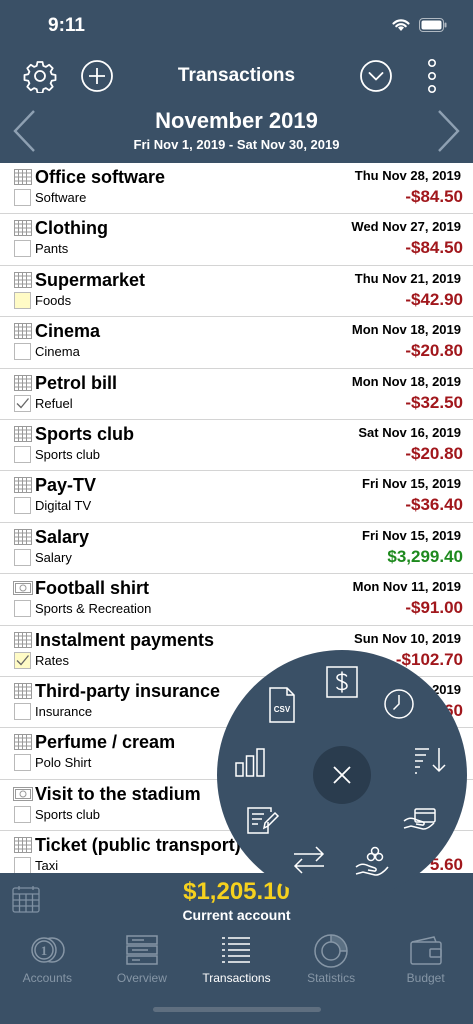 Image resolution: width=473 pixels, height=1024 pixels. What do you see at coordinates (52, 660) in the screenshot?
I see `transaction-category: Rates` at bounding box center [52, 660].